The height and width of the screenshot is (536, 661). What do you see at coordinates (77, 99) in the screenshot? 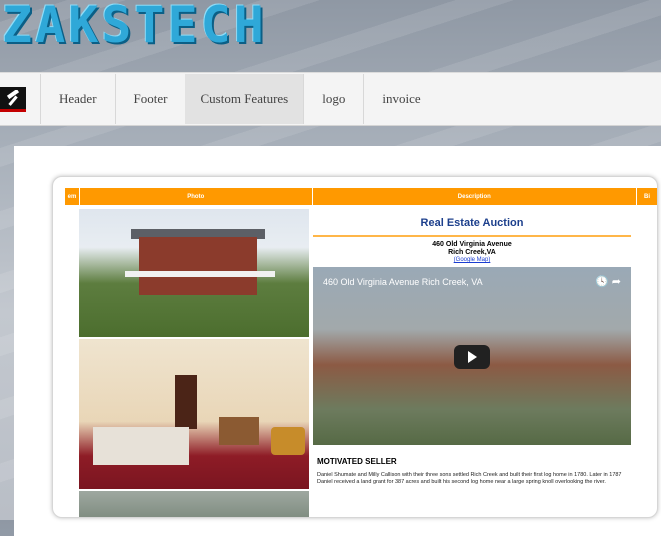
I see `nav-item-header: Header` at bounding box center [77, 99].